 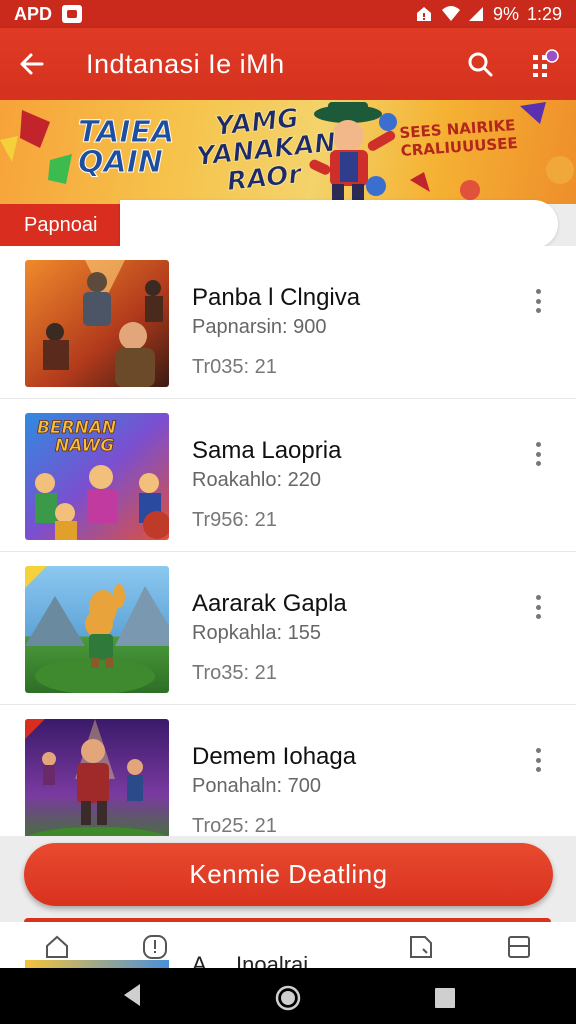 I want to click on banner-left-line2: QAIN, so click(x=120, y=162).